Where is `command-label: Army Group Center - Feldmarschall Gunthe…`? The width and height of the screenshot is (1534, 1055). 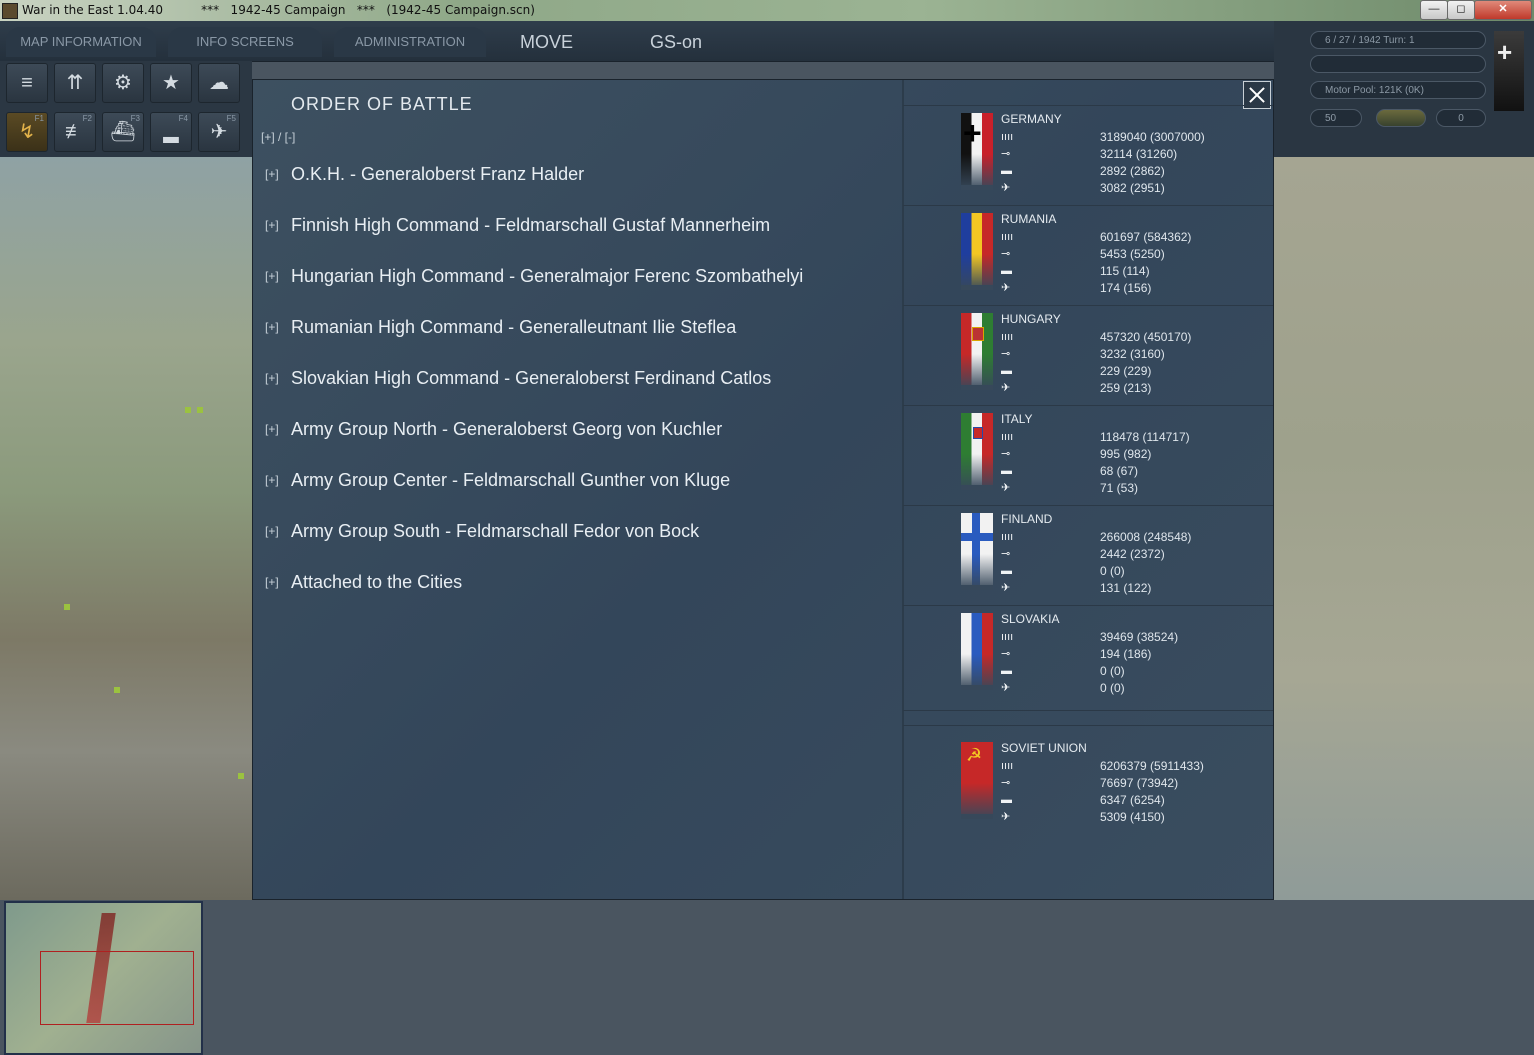 command-label: Army Group Center - Feldmarschall Gunthe… is located at coordinates (510, 480).